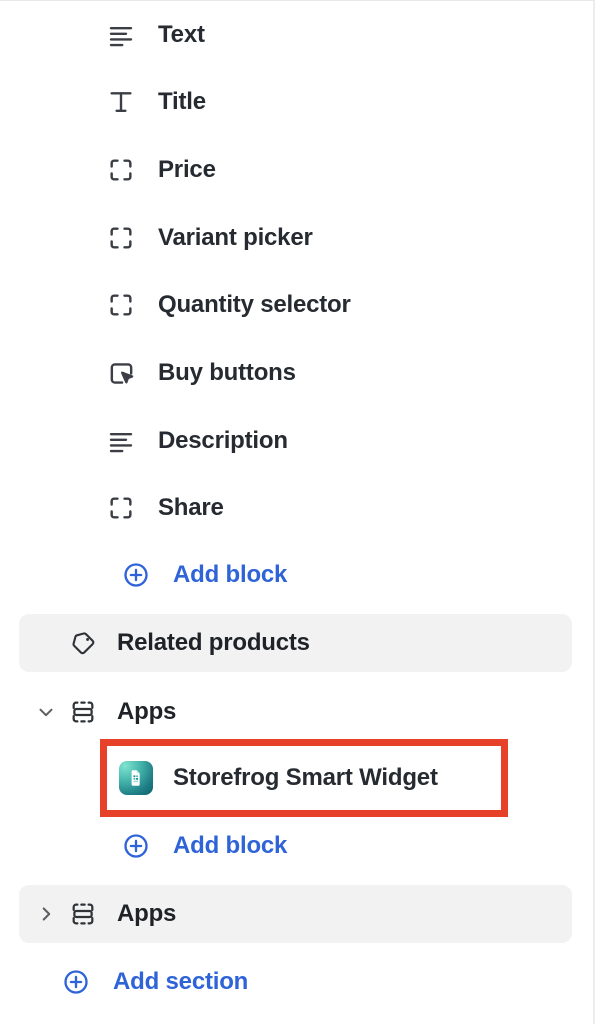 Image resolution: width=595 pixels, height=1024 pixels. Describe the element at coordinates (187, 169) in the screenshot. I see `block-label: Price` at that location.